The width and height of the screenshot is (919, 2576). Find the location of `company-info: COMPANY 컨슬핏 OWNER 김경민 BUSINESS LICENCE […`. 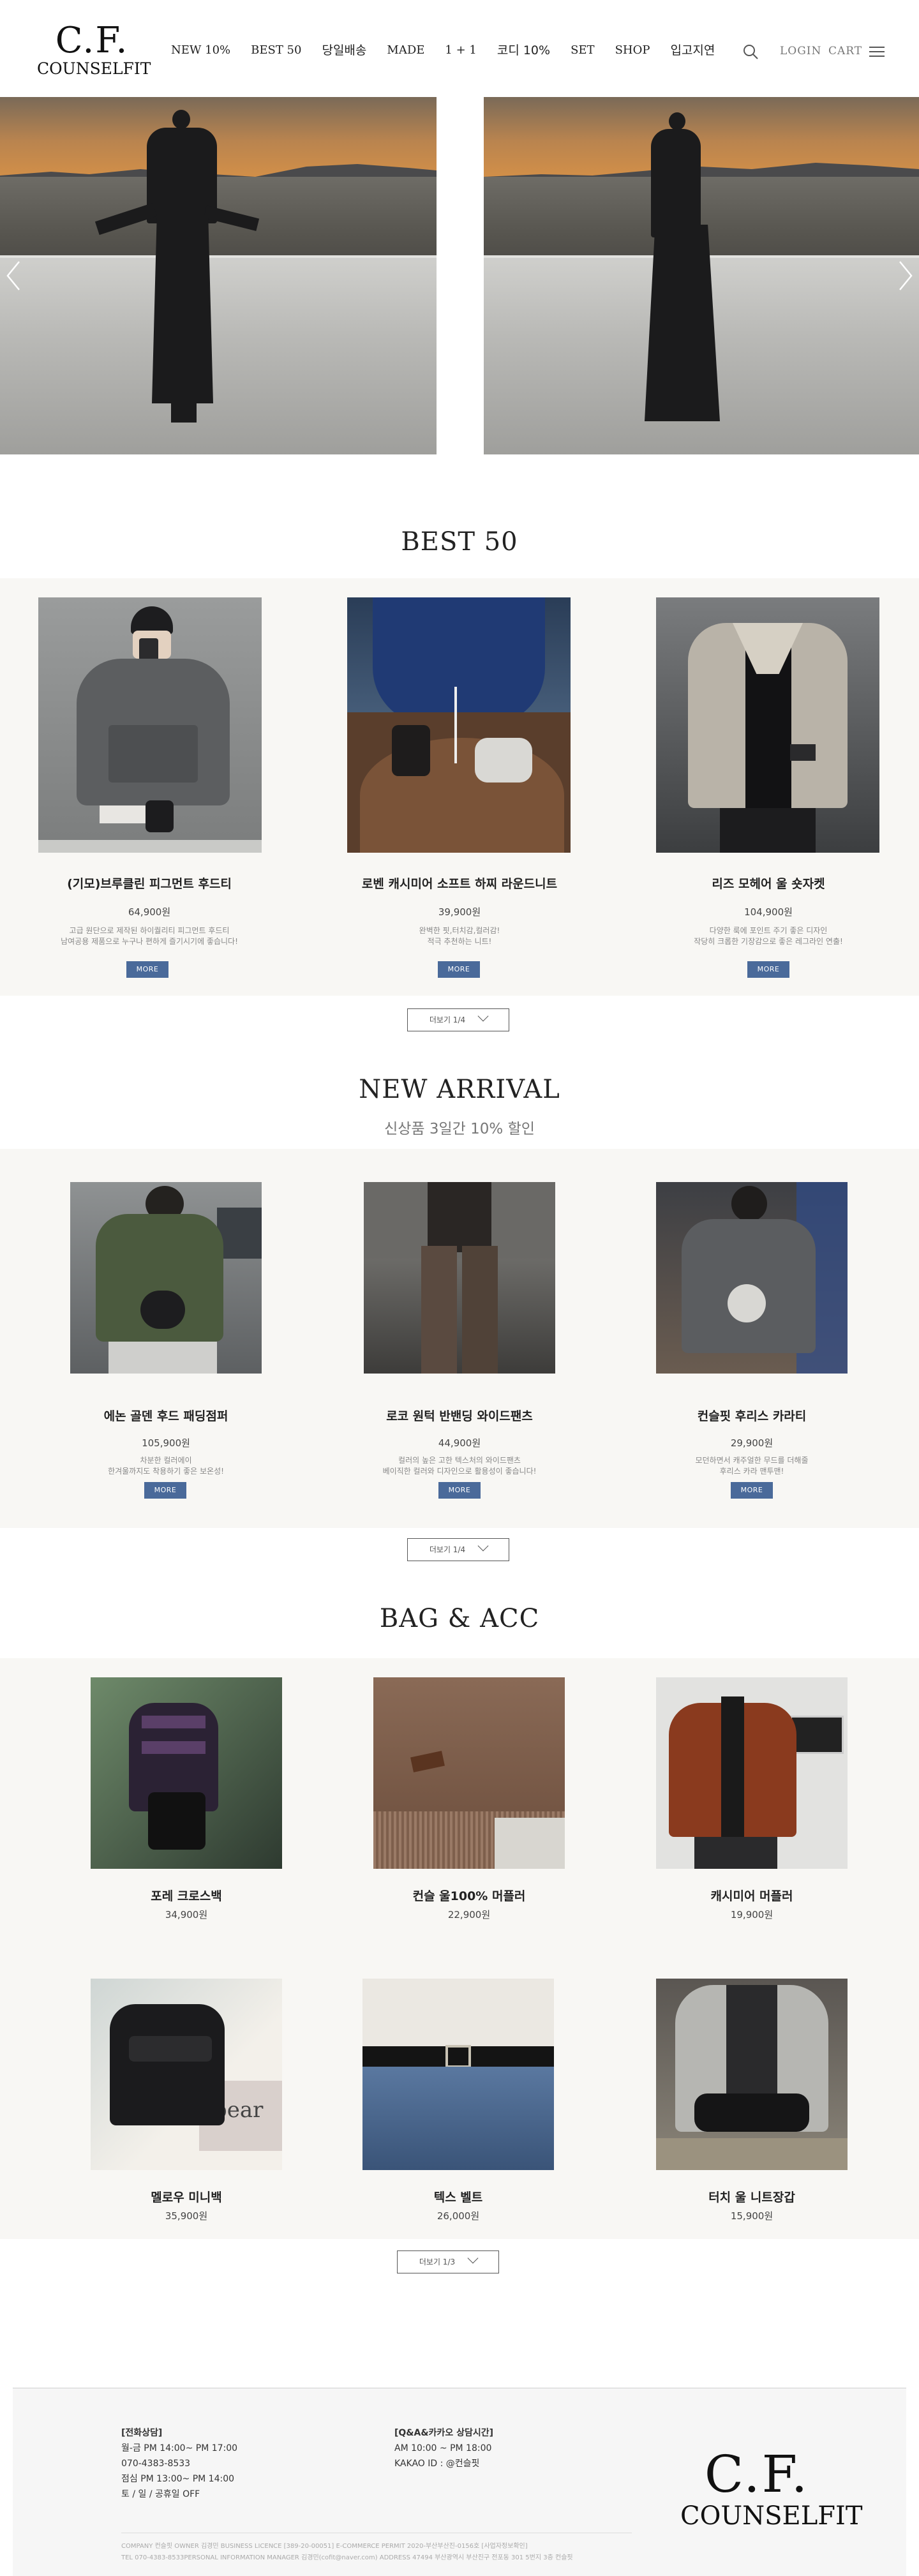

company-info: COMPANY 컨슬핏 OWNER 김경민 BUSINESS LICENCE [… is located at coordinates (324, 2546).